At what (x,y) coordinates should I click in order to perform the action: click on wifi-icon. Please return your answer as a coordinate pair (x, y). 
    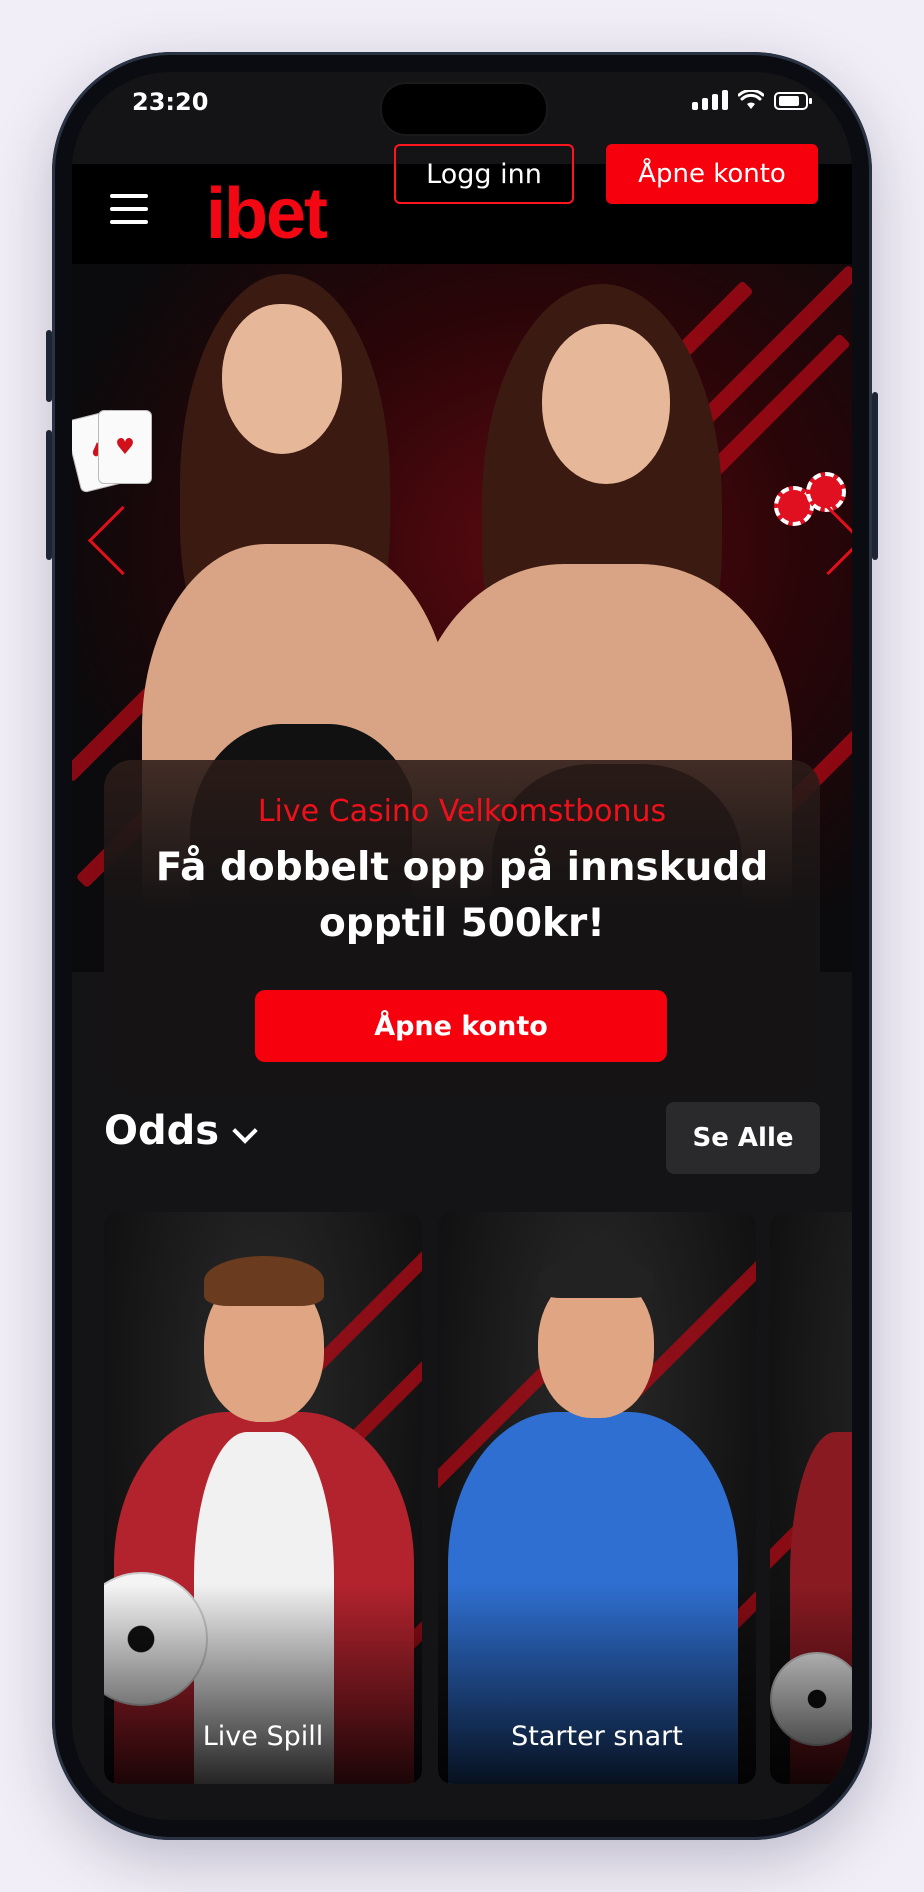
    Looking at the image, I should click on (751, 99).